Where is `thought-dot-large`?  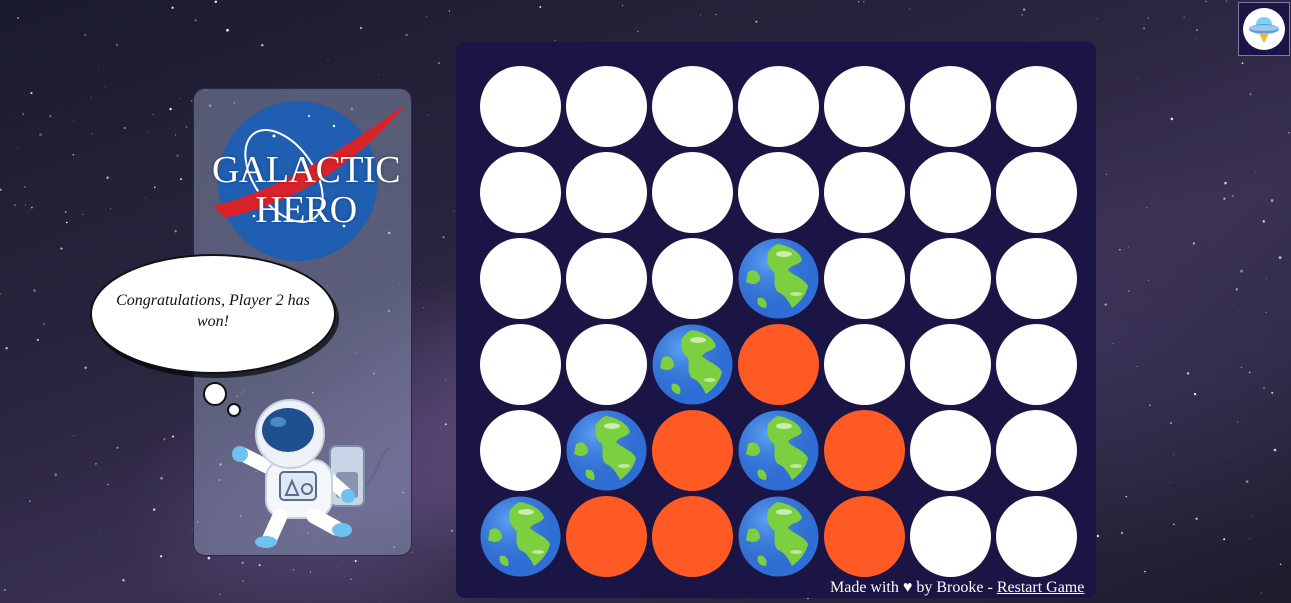
thought-dot-large is located at coordinates (215, 394).